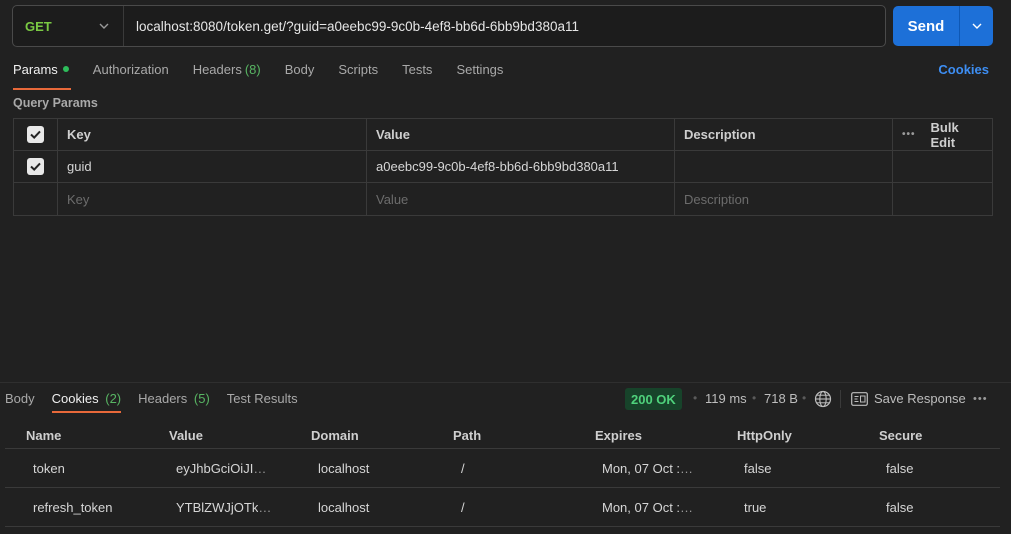  I want to click on tab-body: Body, so click(300, 74).